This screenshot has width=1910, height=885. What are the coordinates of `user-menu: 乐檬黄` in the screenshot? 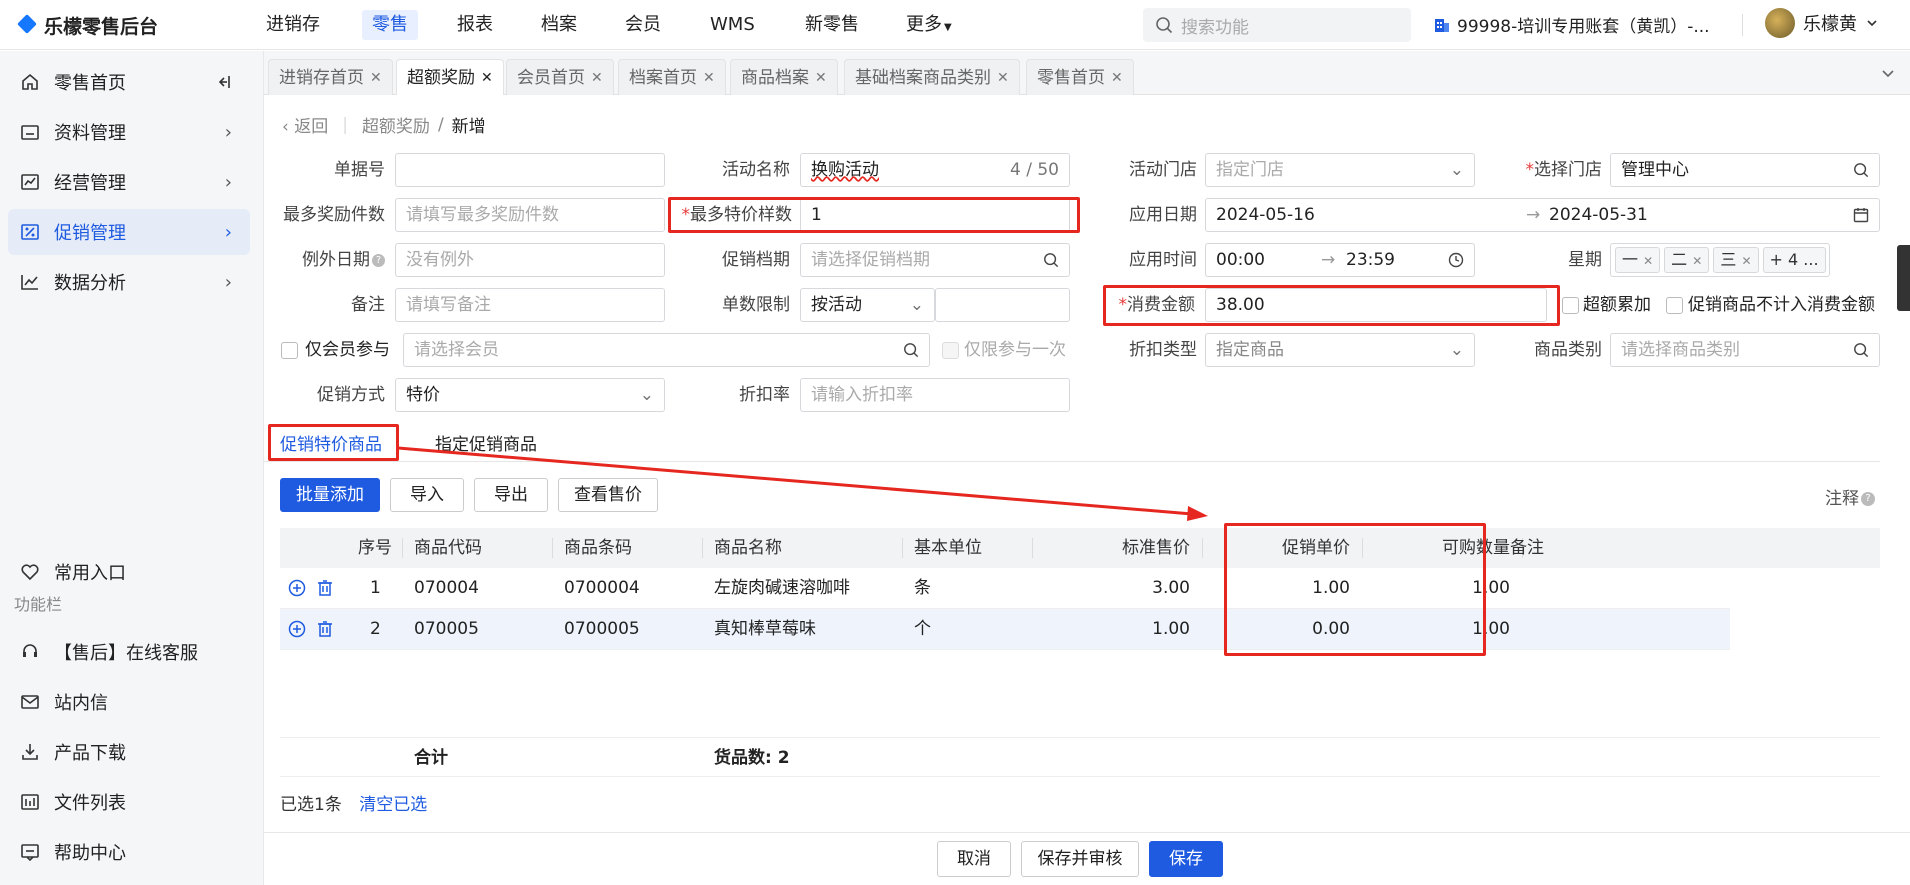 It's located at (1822, 23).